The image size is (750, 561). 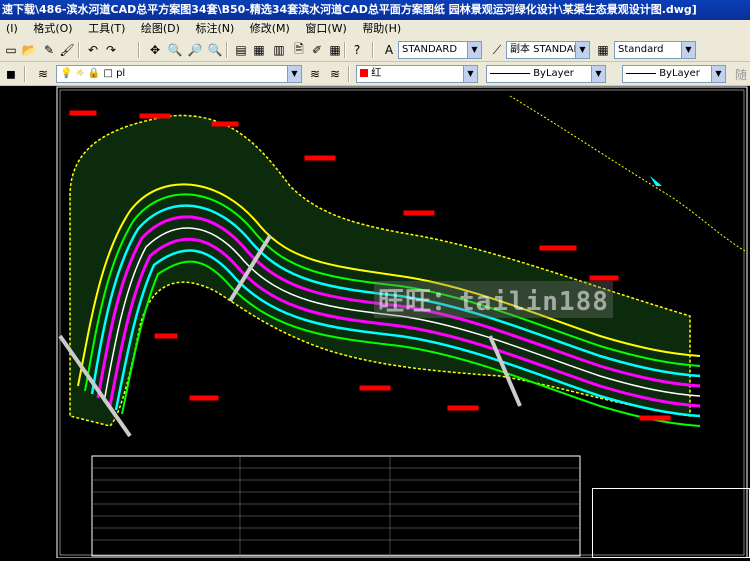 I want to click on markup-icon: ✐, so click(x=317, y=50).